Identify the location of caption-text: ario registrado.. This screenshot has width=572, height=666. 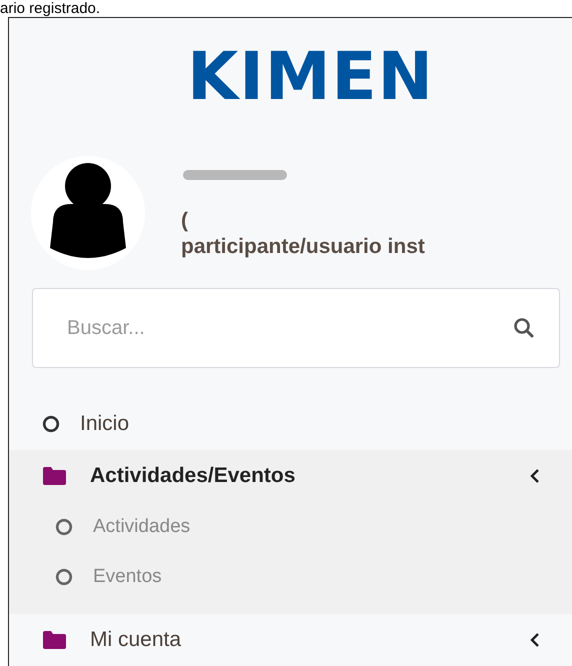
(51, 8).